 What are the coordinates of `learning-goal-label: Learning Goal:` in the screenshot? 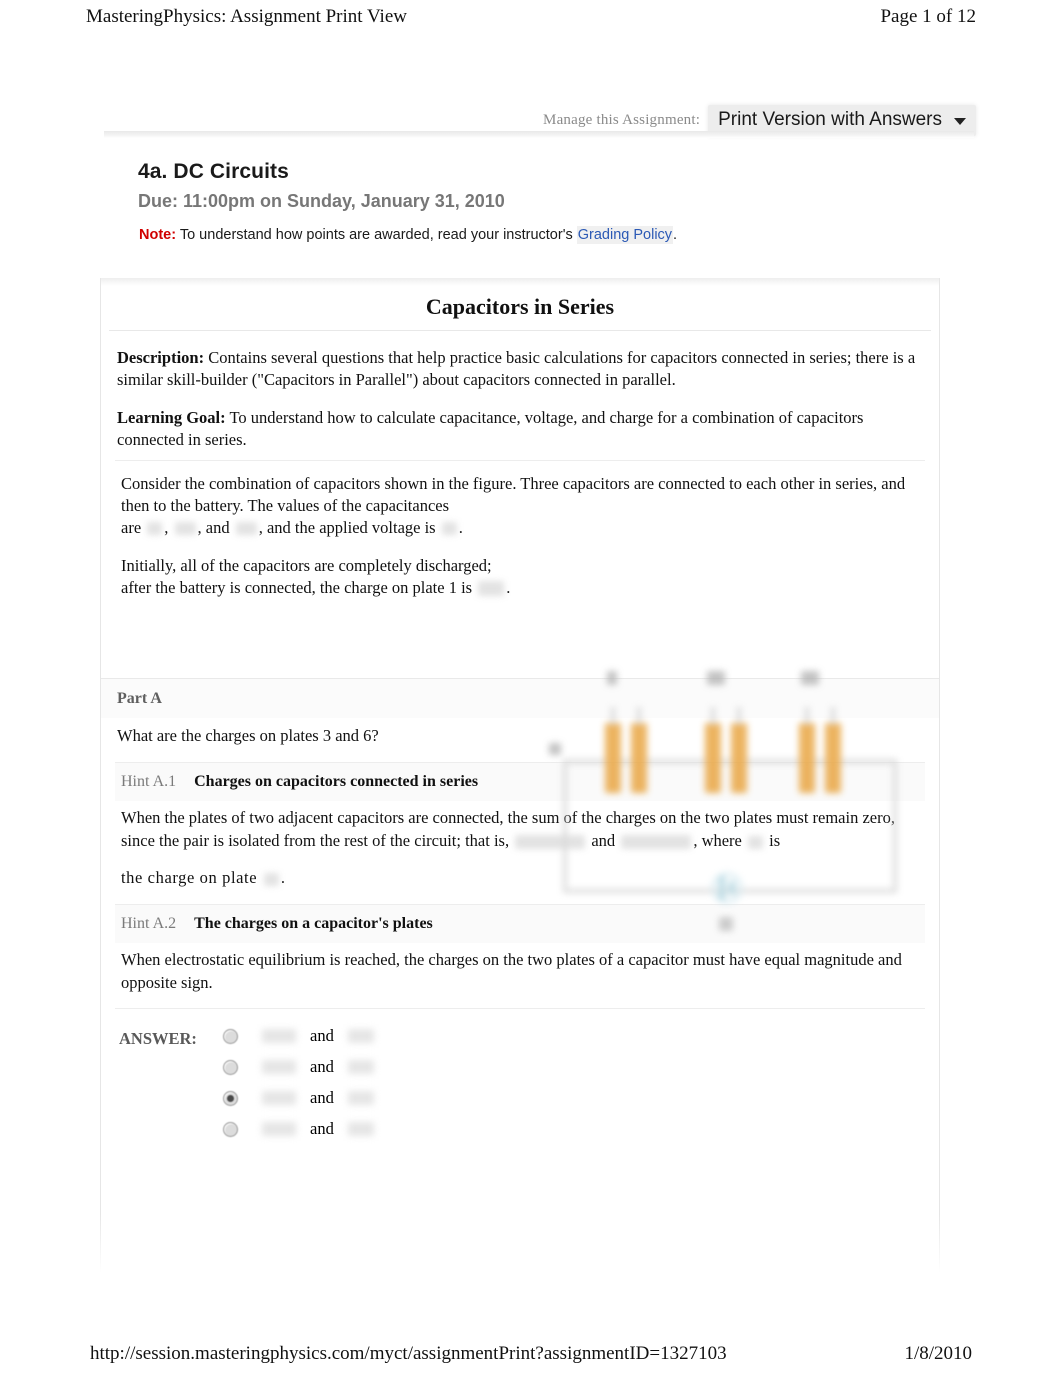 It's located at (171, 417).